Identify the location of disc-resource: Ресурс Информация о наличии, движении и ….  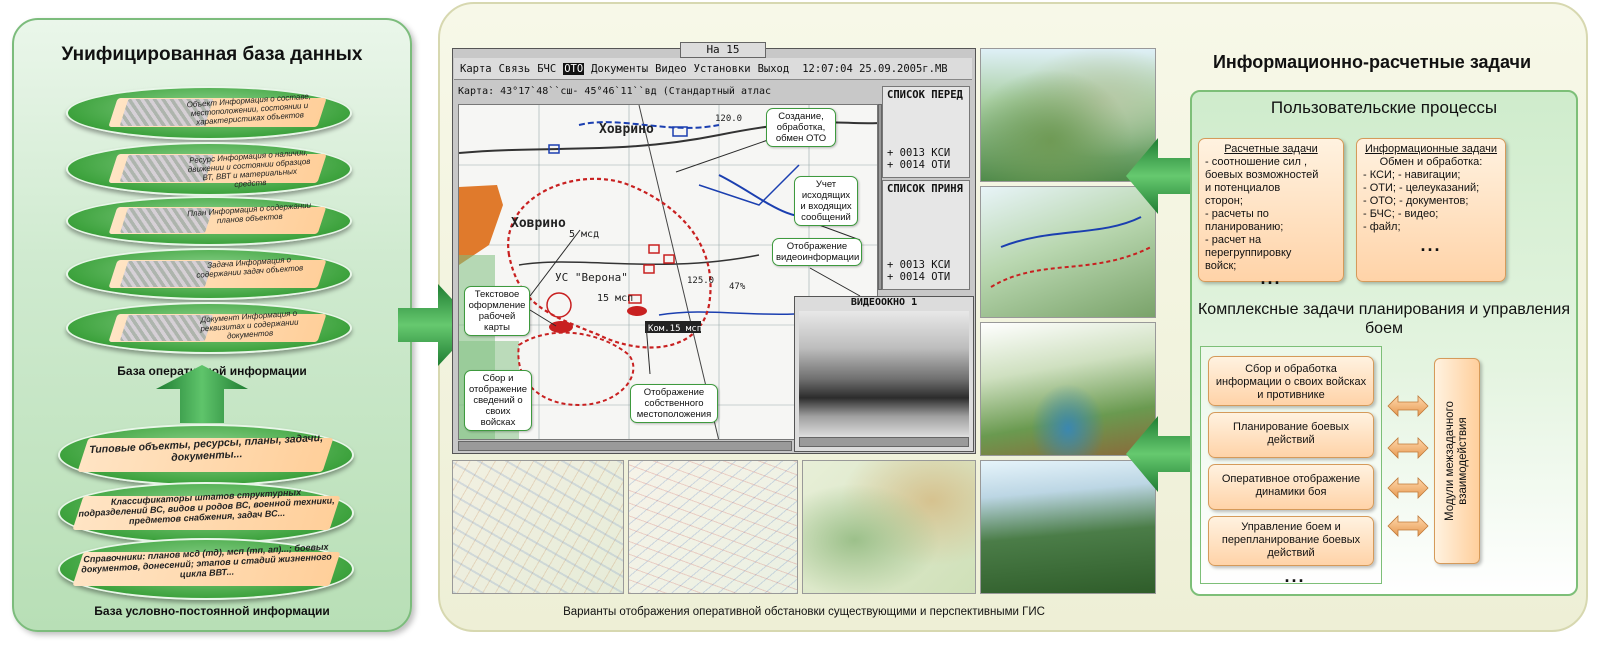
(209, 169).